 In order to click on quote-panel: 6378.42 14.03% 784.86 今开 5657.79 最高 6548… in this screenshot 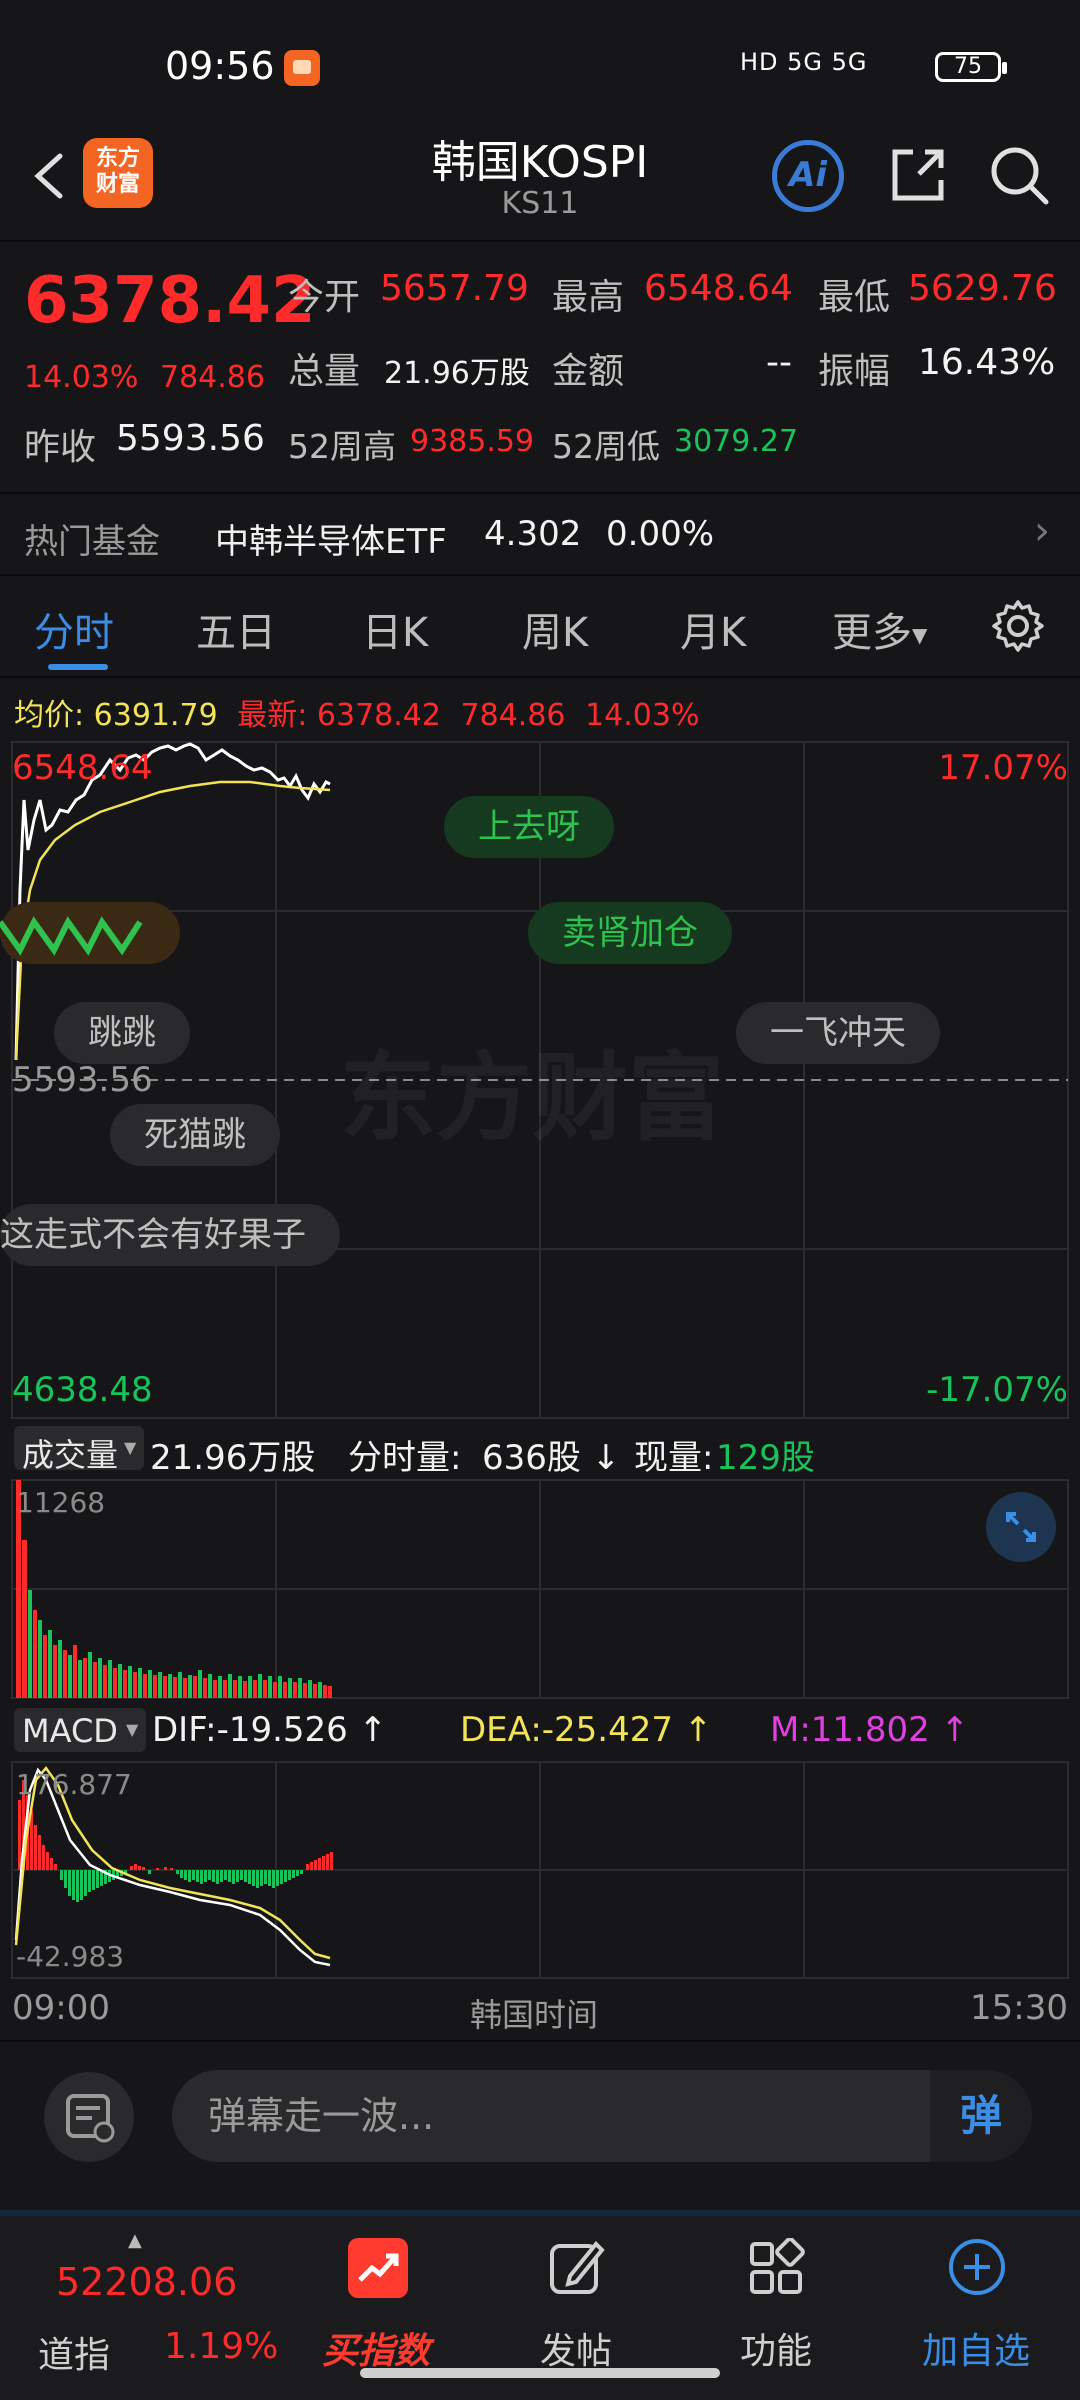, I will do `click(540, 368)`.